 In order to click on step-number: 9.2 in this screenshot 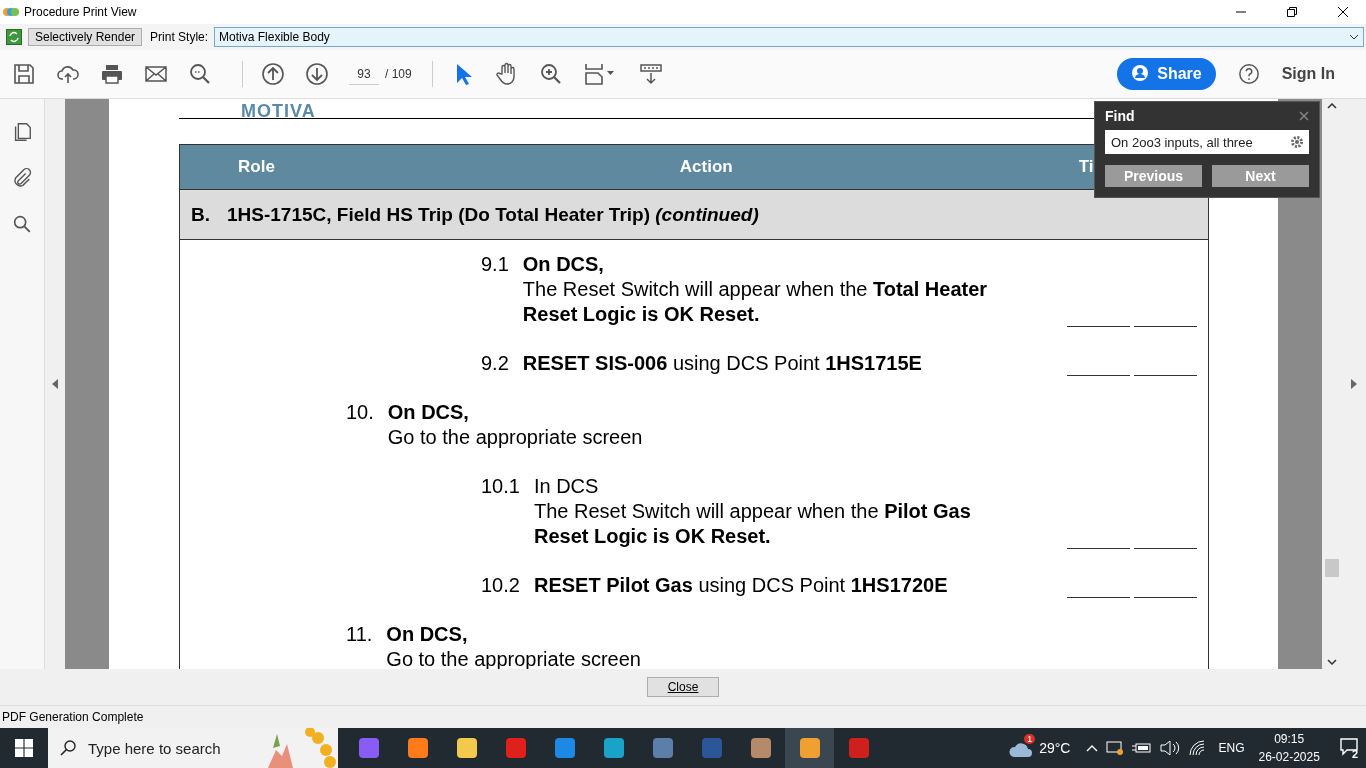, I will do `click(495, 363)`.